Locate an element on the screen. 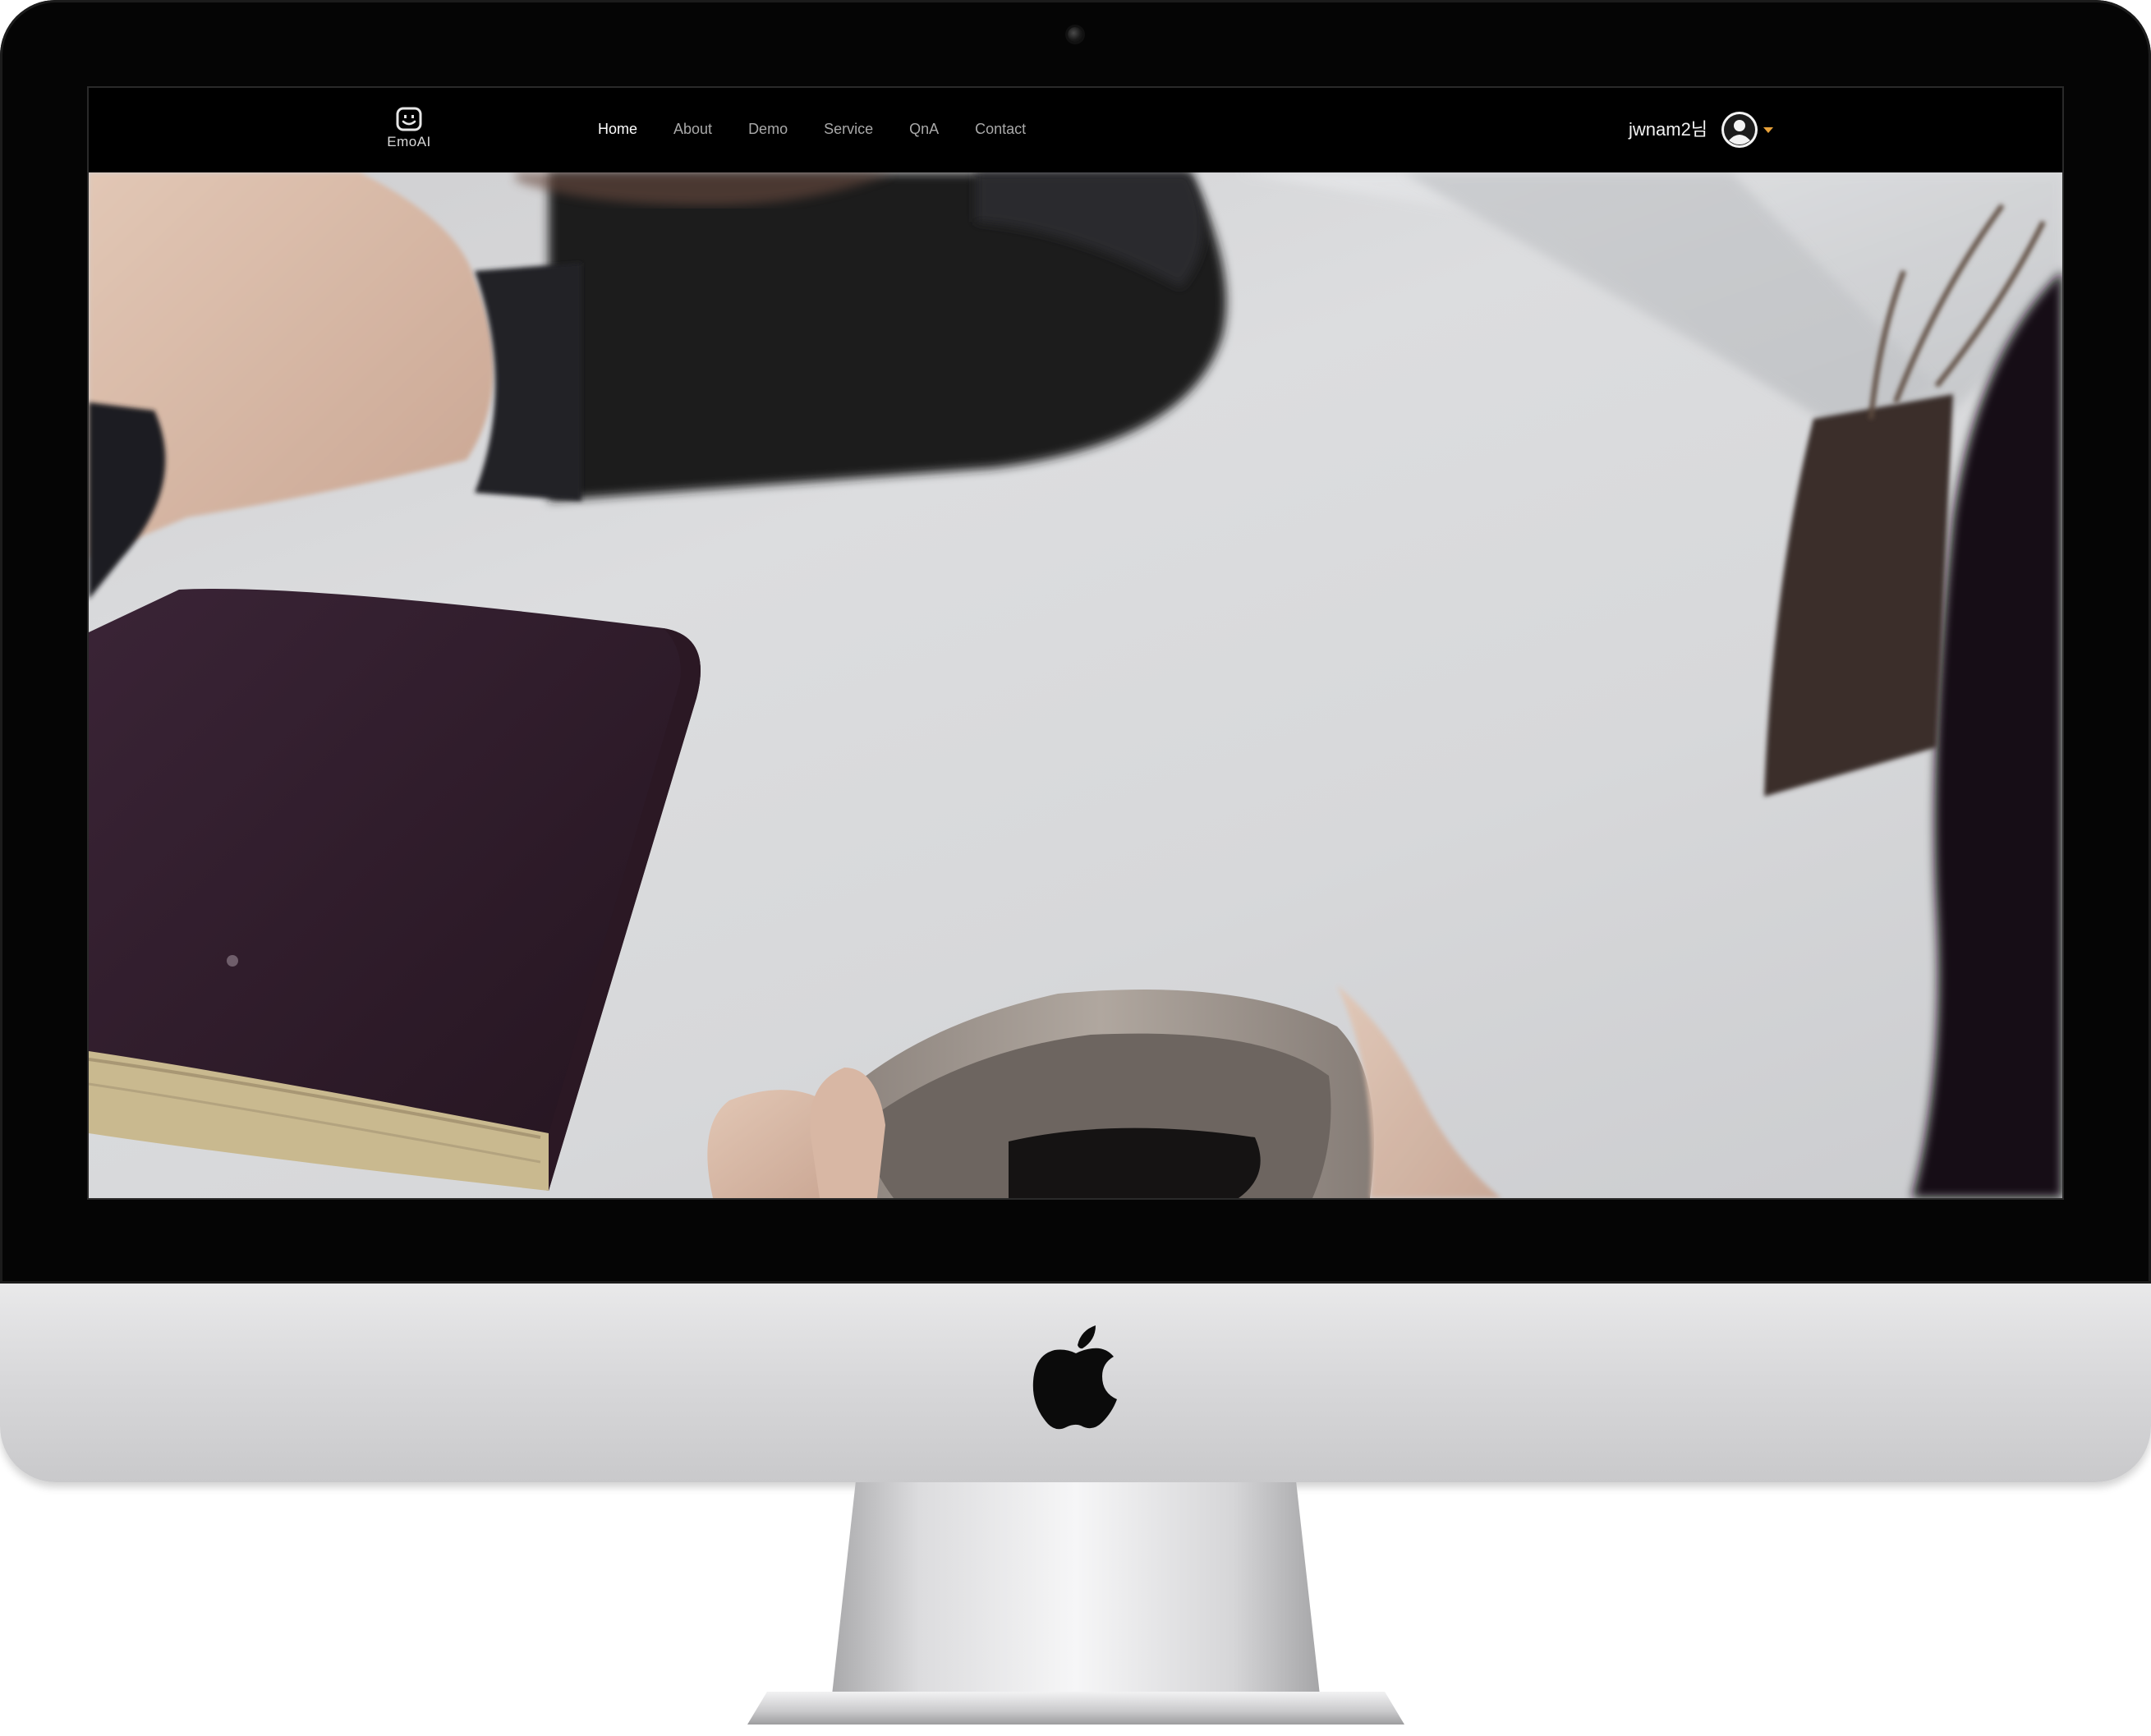 The height and width of the screenshot is (1736, 2151). nav-home: Home is located at coordinates (617, 129).